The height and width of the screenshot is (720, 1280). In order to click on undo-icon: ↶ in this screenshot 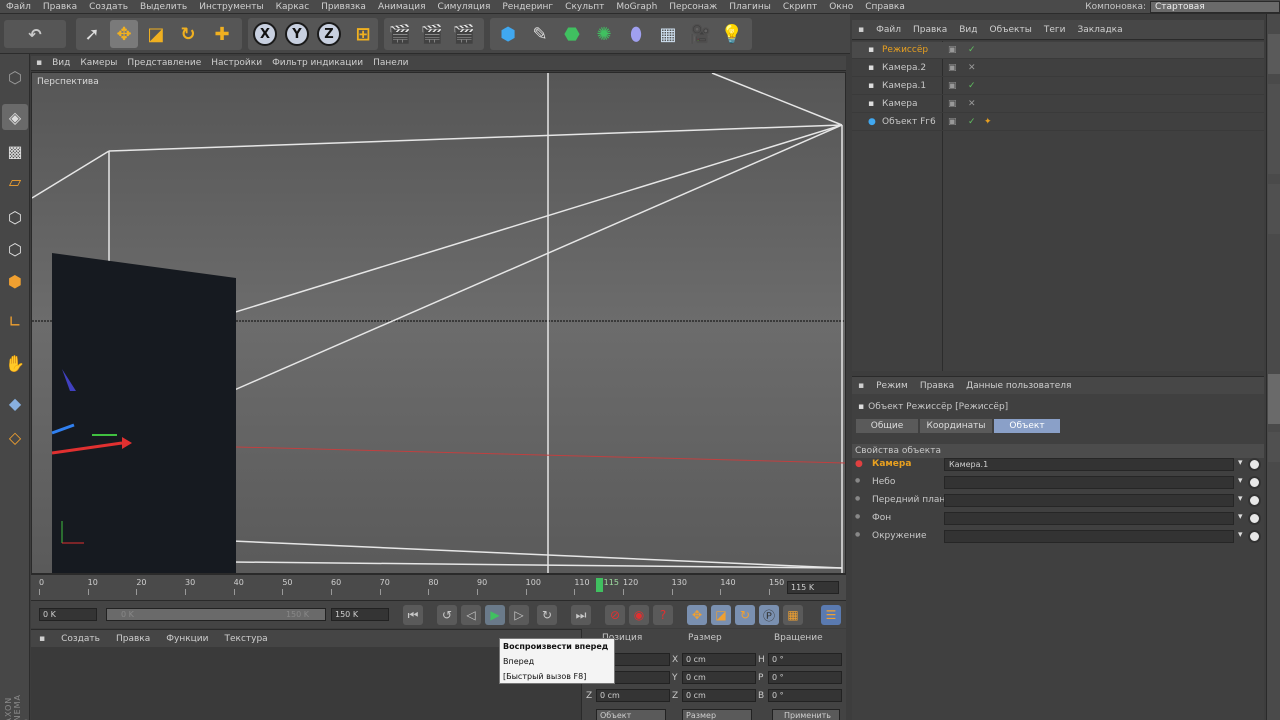, I will do `click(35, 34)`.